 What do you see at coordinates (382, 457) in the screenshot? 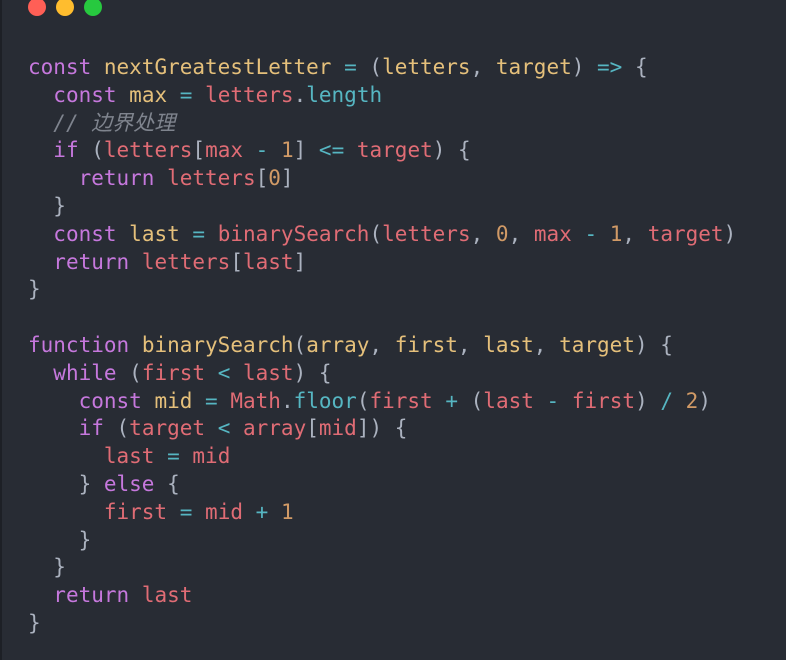
I see `code-line: last = mid` at bounding box center [382, 457].